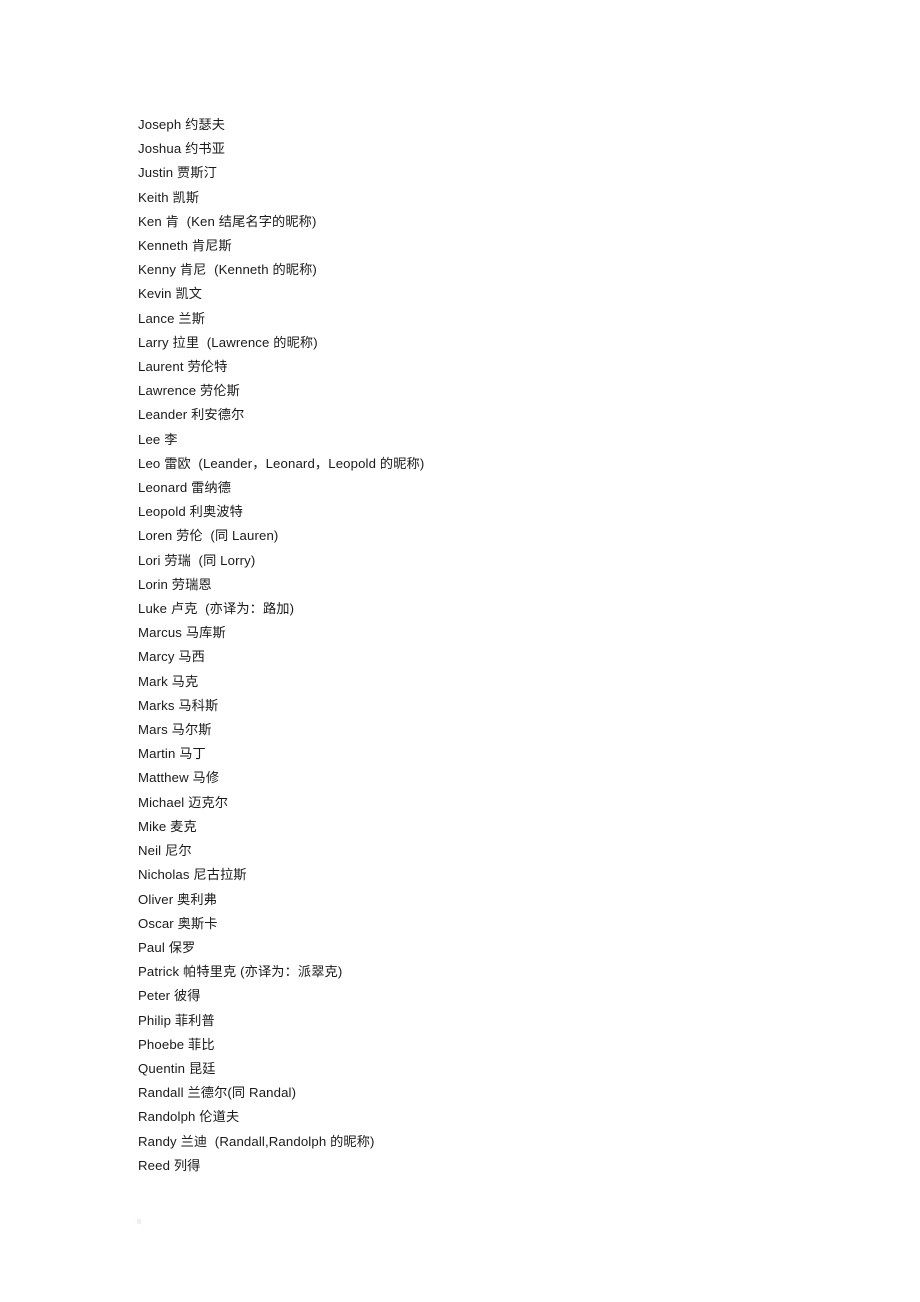 The height and width of the screenshot is (1302, 920). What do you see at coordinates (178, 705) in the screenshot?
I see `name-entry: Marks 马科斯` at bounding box center [178, 705].